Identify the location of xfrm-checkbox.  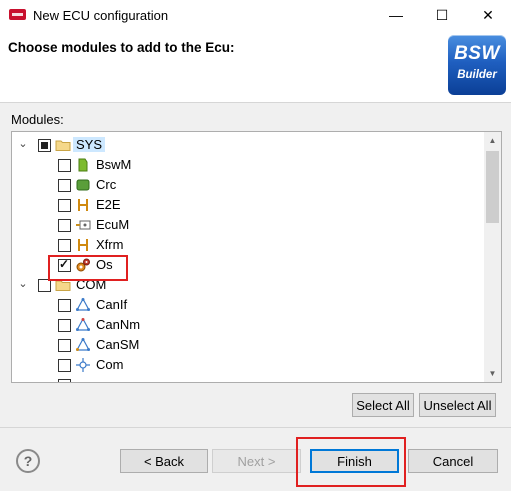
(64, 245).